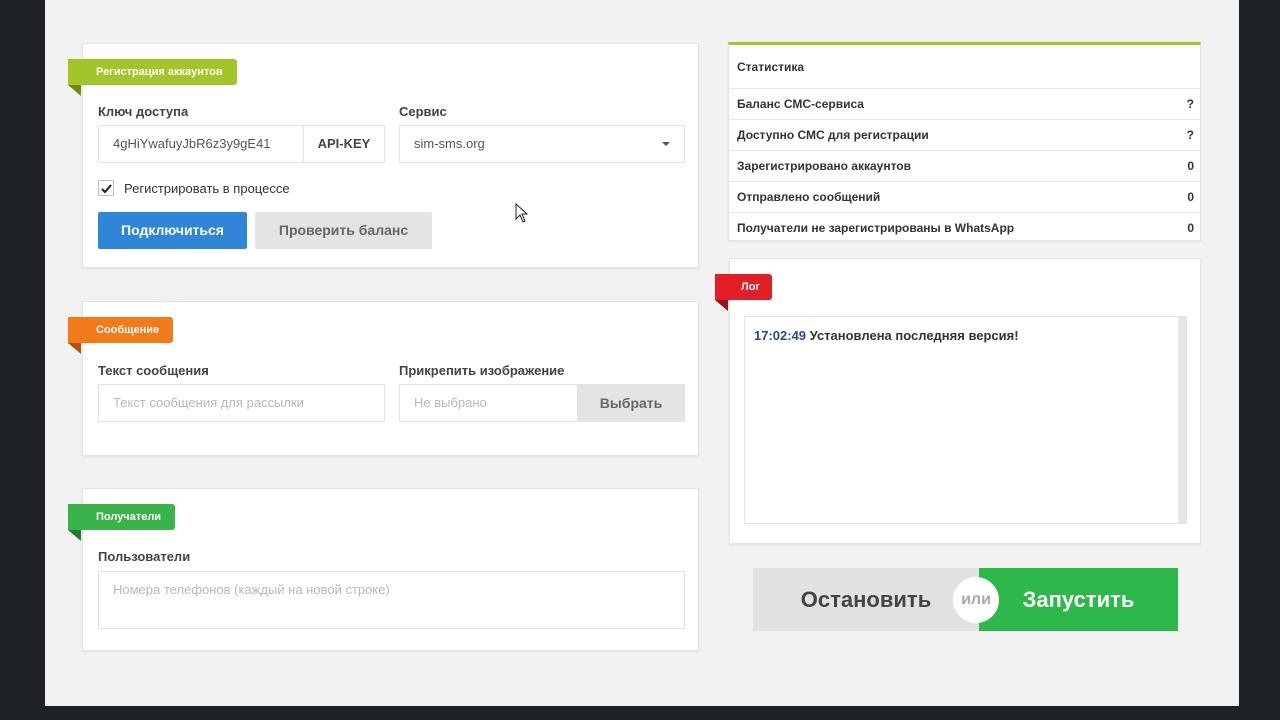 This screenshot has height=720, width=1280. What do you see at coordinates (489, 403) in the screenshot?
I see `attach-image-field: Не выбрано` at bounding box center [489, 403].